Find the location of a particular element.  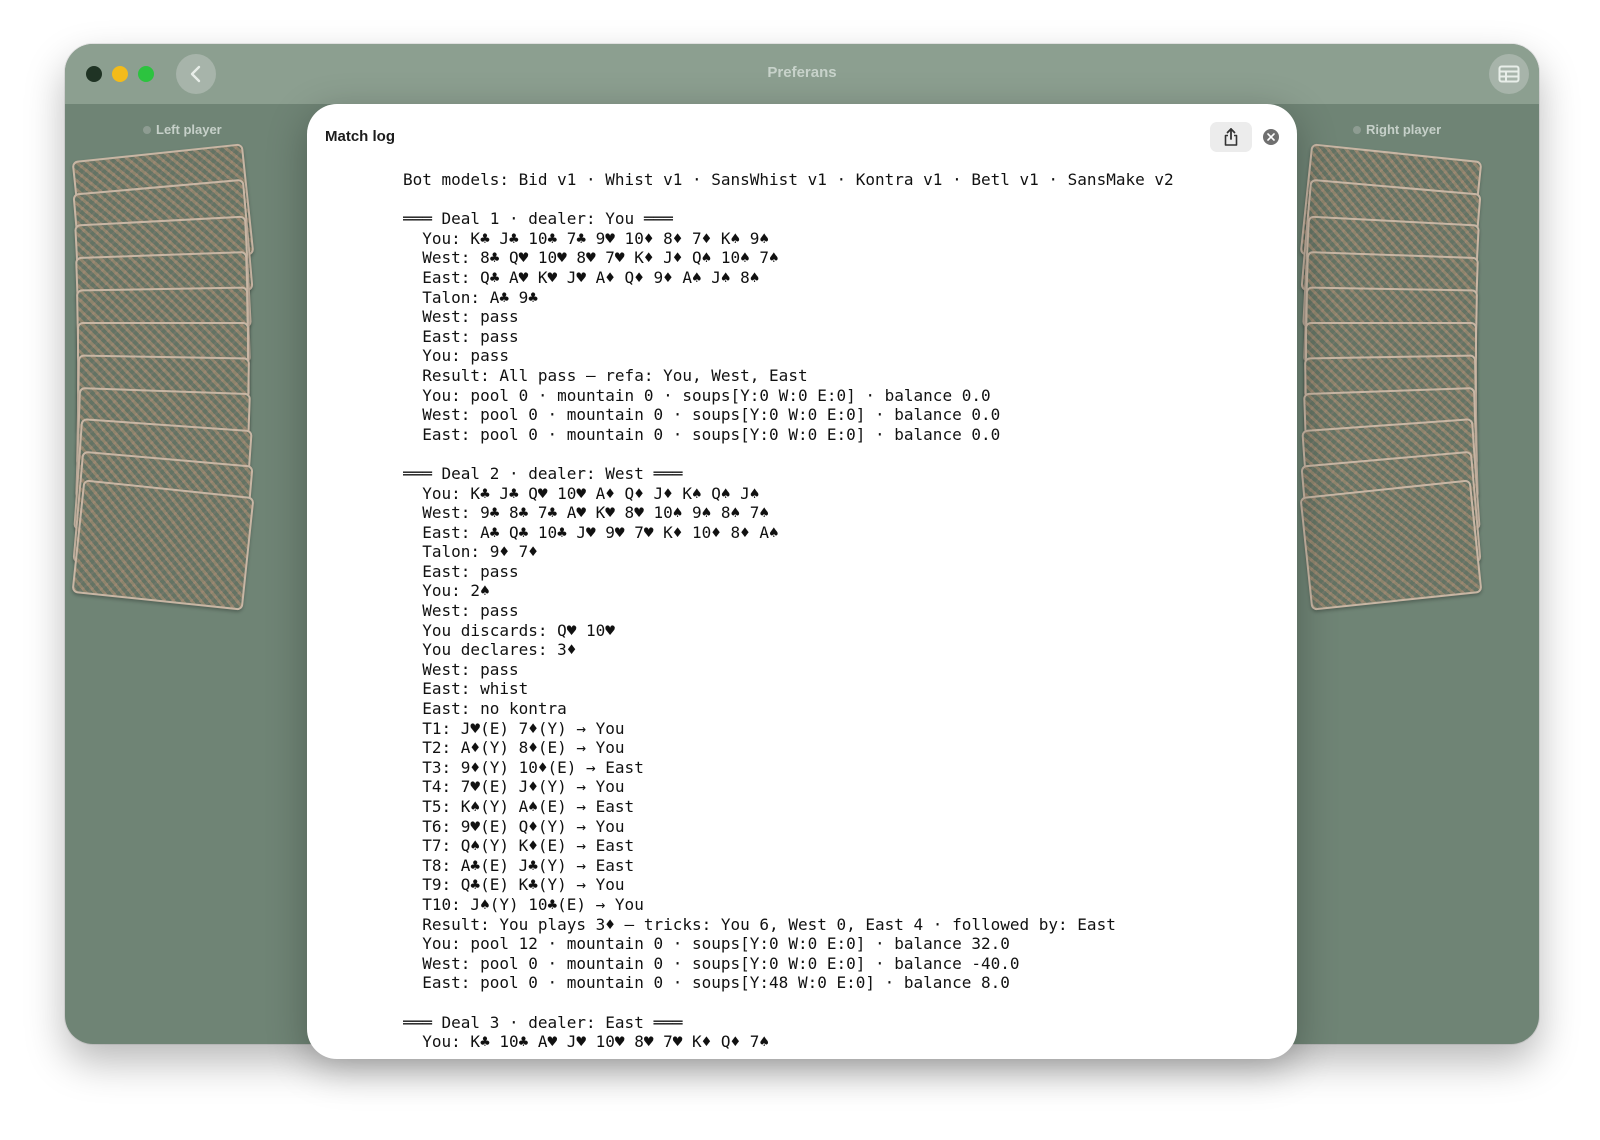

log-line: T3: 9♦(Y) 10♦(E) → East is located at coordinates (523, 767).